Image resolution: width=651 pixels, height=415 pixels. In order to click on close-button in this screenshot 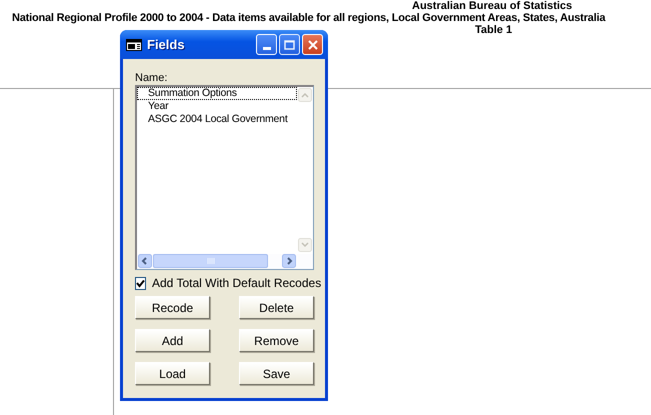, I will do `click(312, 44)`.